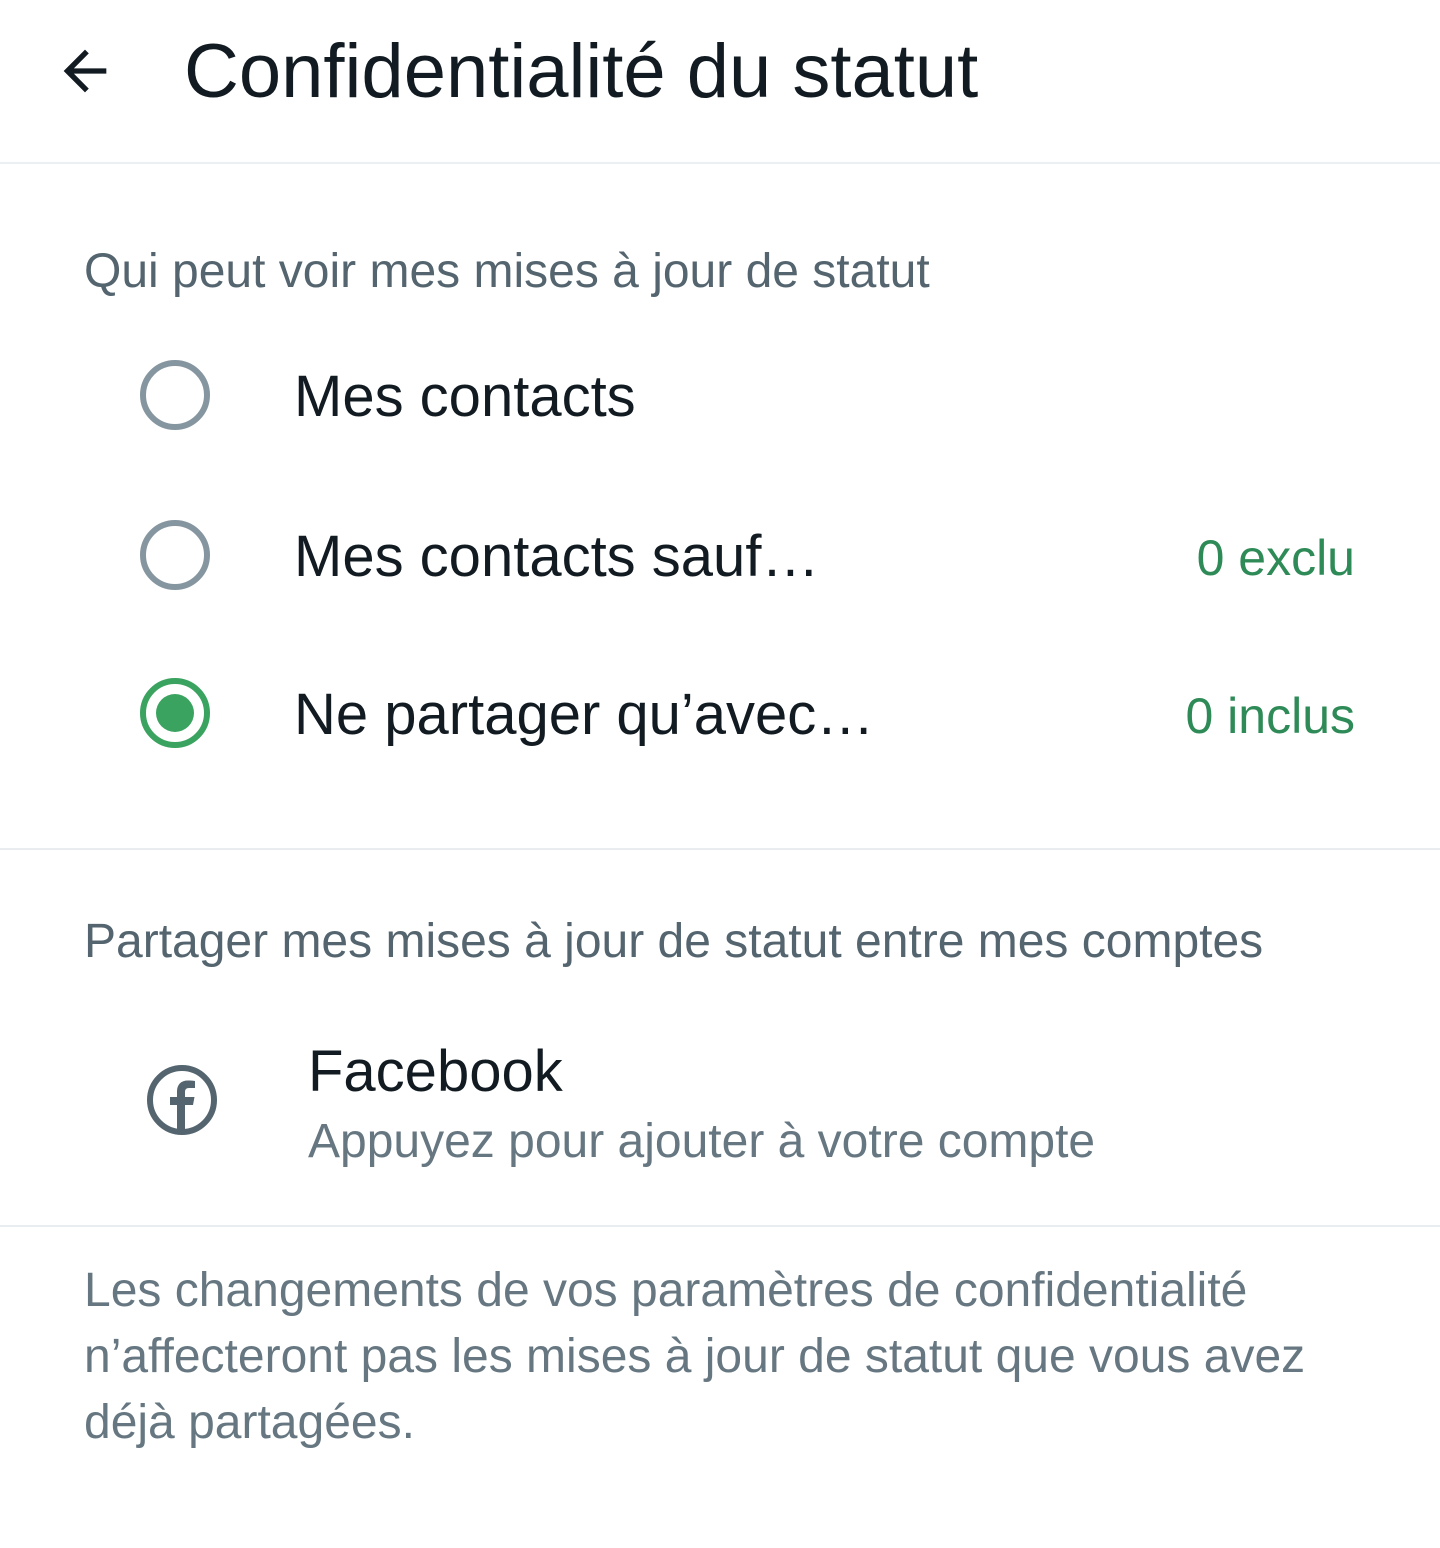 The width and height of the screenshot is (1440, 1548). I want to click on radio-only-share-with, so click(175, 713).